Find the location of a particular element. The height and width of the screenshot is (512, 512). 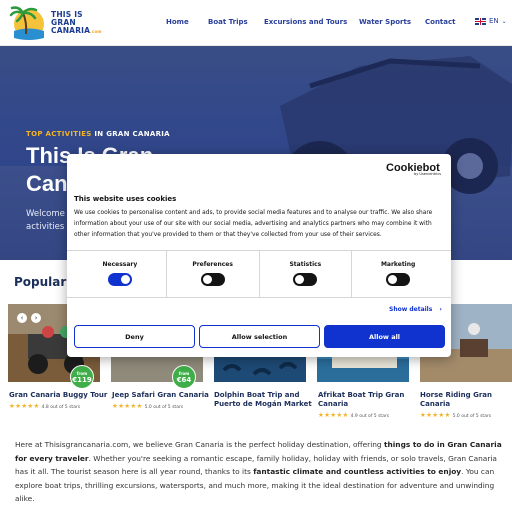

palm-sun-logo-icon is located at coordinates (26, 23).